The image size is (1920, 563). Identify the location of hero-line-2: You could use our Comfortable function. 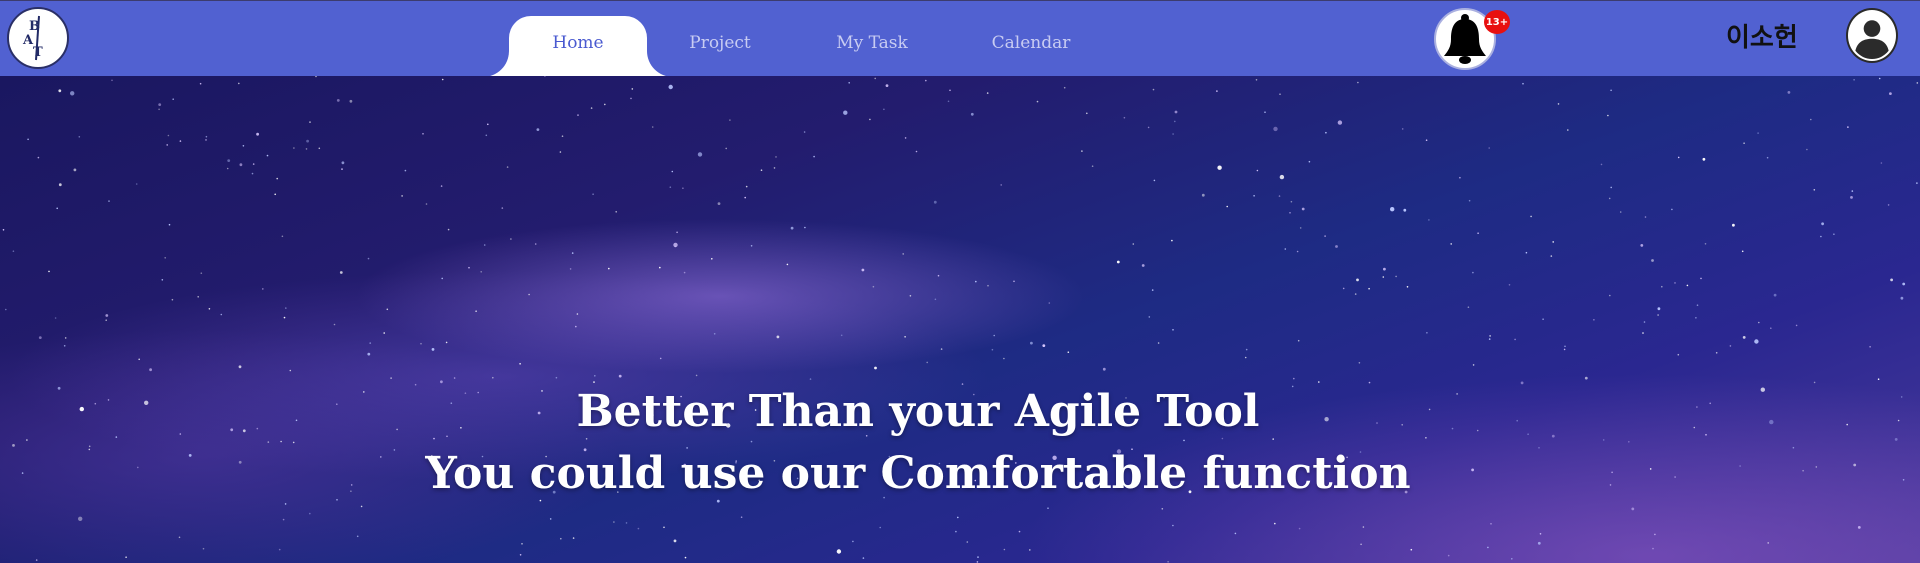
(918, 473).